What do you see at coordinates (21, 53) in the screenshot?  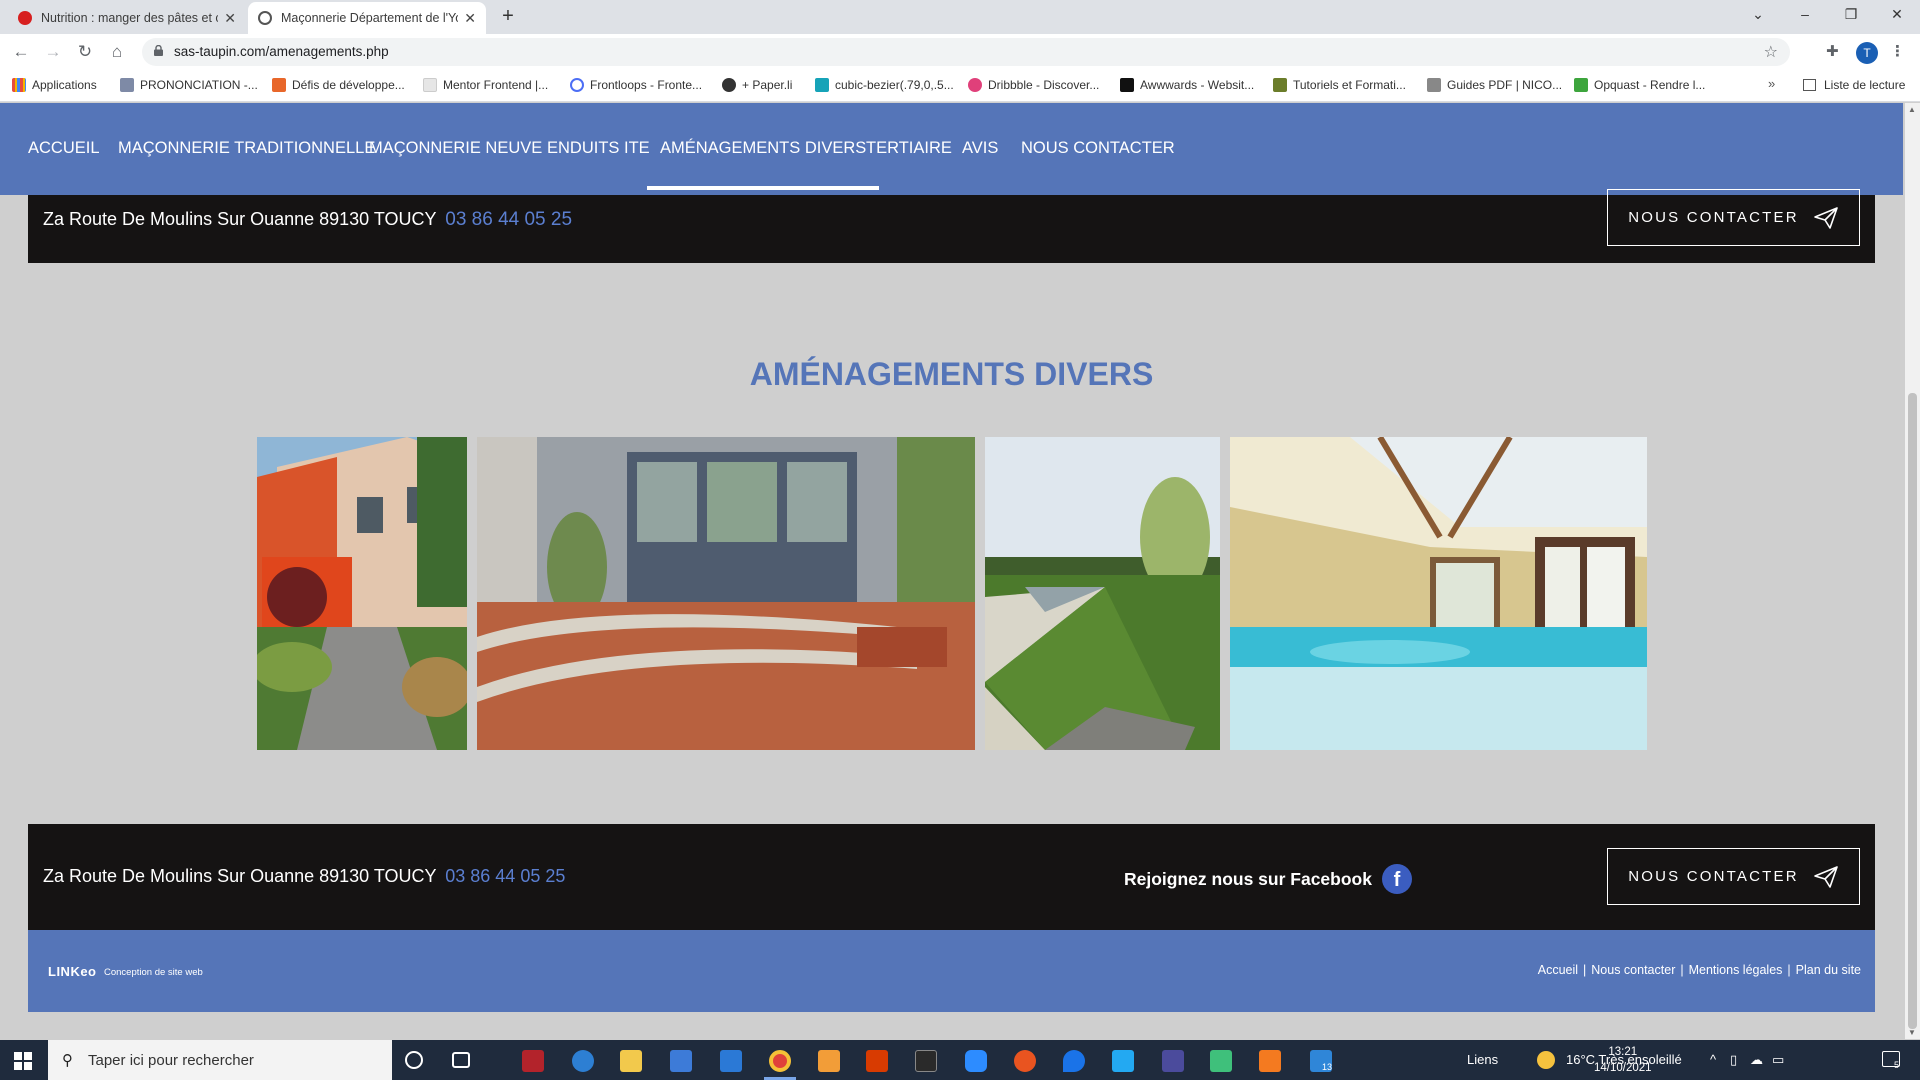 I see `back-arrow-icon: ←` at bounding box center [21, 53].